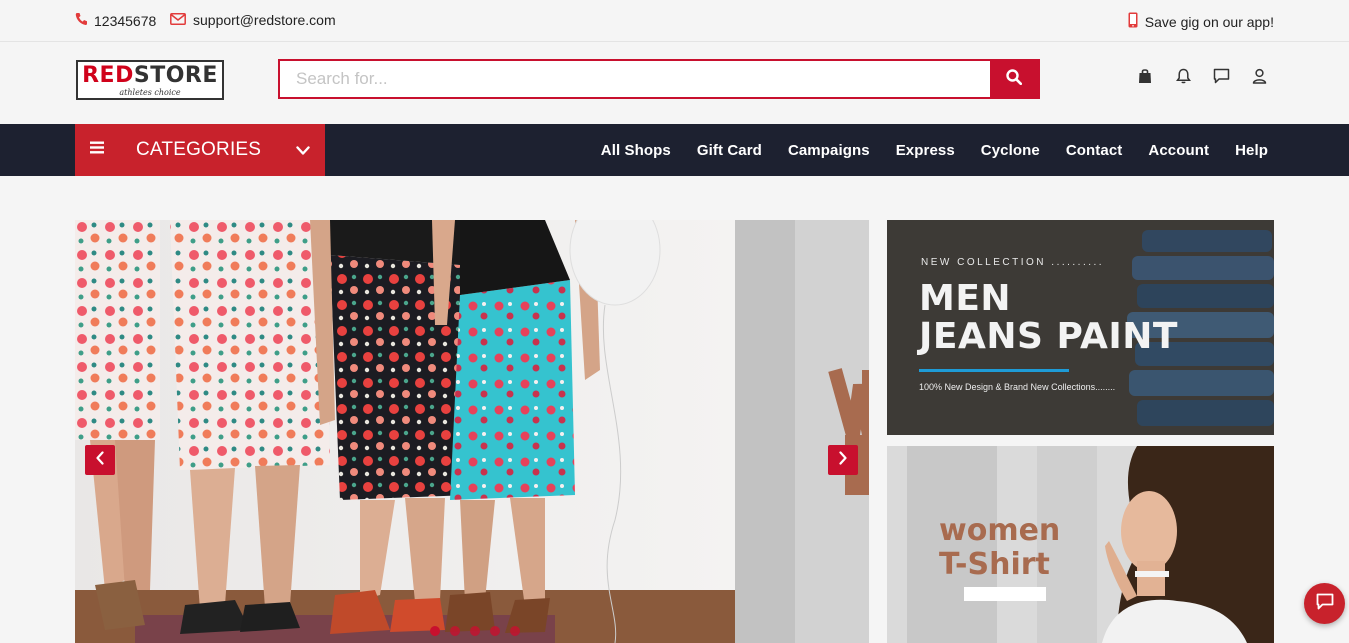 This screenshot has width=1349, height=643. I want to click on nav-express: Express, so click(925, 150).